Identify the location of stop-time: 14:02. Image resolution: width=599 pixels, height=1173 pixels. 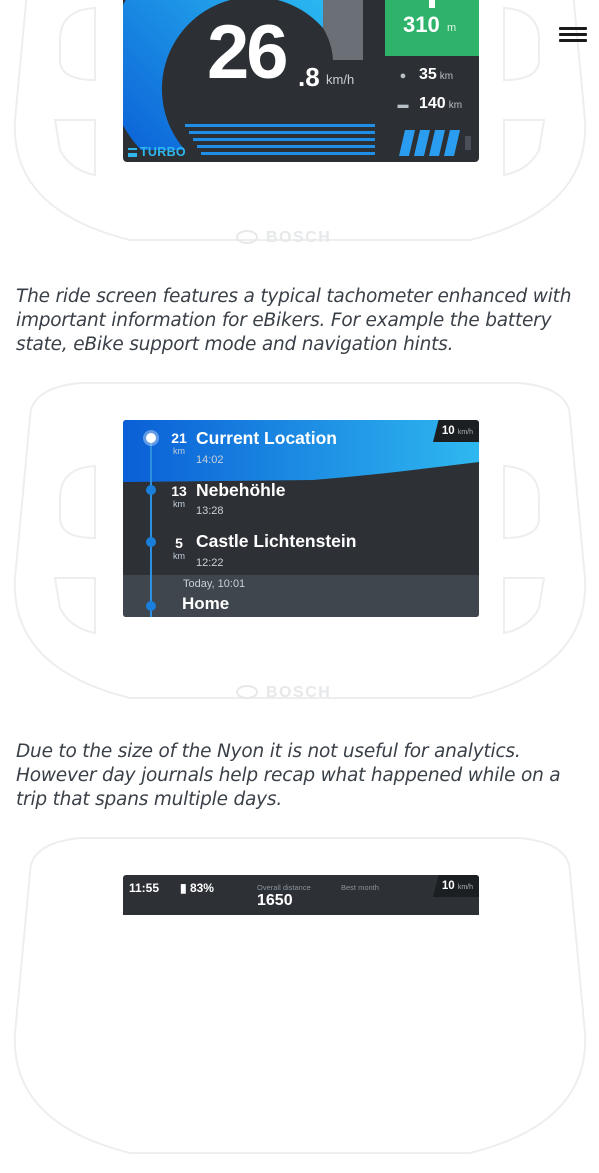
(210, 460).